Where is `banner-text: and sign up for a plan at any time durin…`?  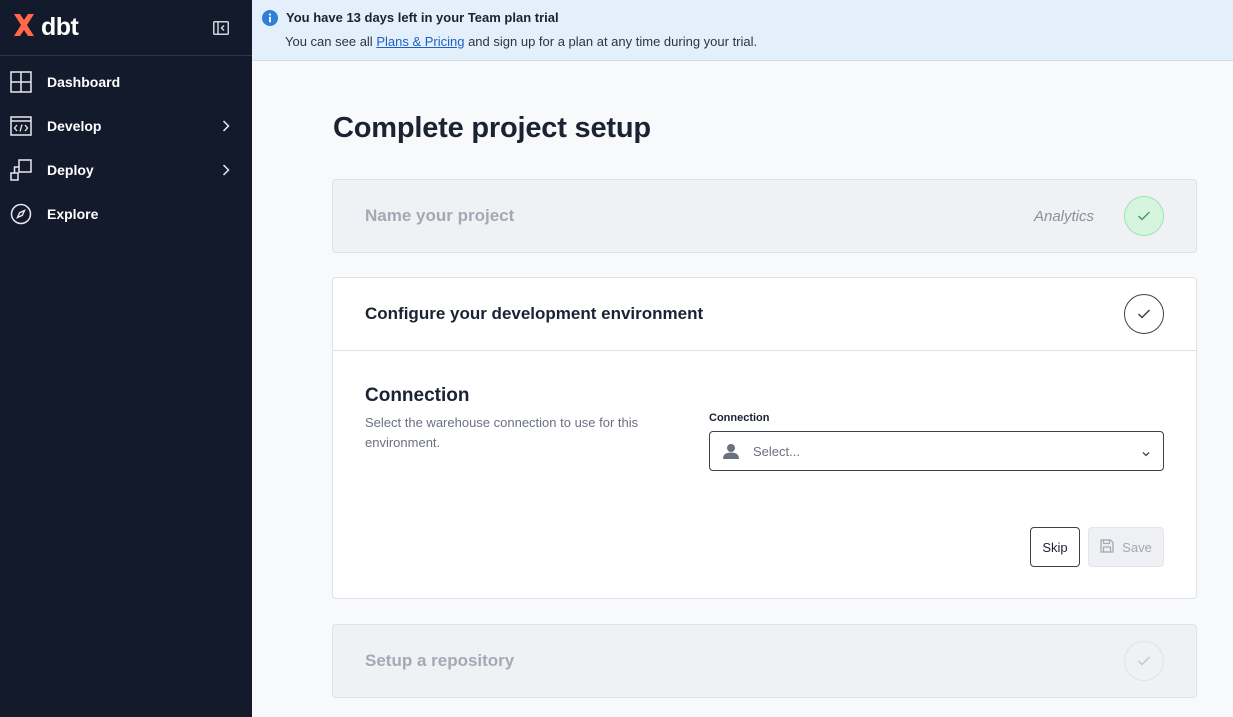
banner-text: and sign up for a plan at any time durin… is located at coordinates (611, 41).